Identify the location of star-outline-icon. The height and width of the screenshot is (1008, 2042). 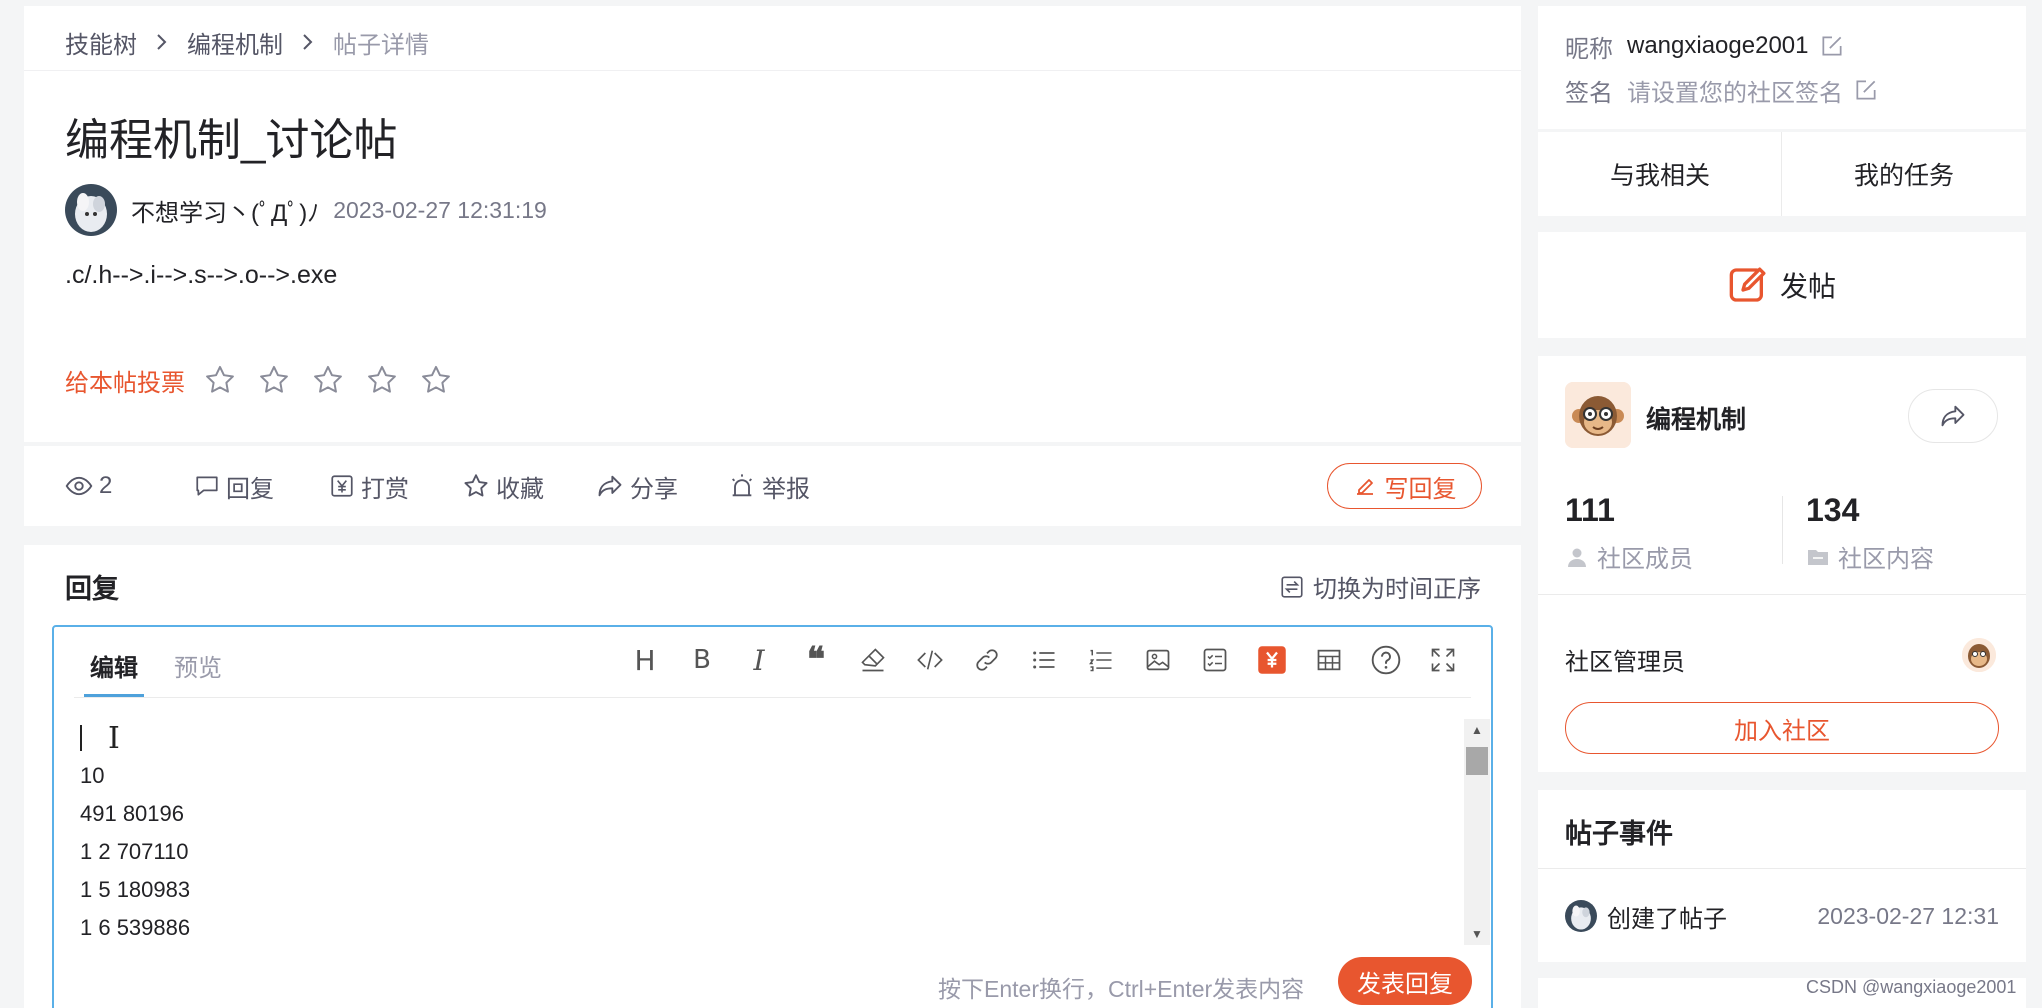
(476, 485).